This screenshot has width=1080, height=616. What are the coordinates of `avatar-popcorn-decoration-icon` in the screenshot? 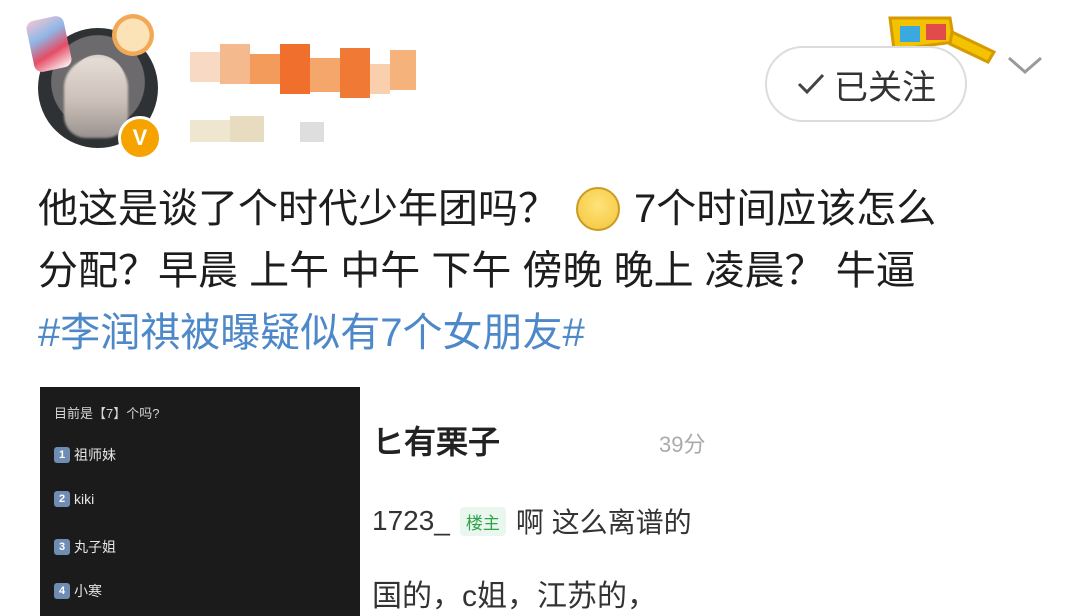 It's located at (133, 35).